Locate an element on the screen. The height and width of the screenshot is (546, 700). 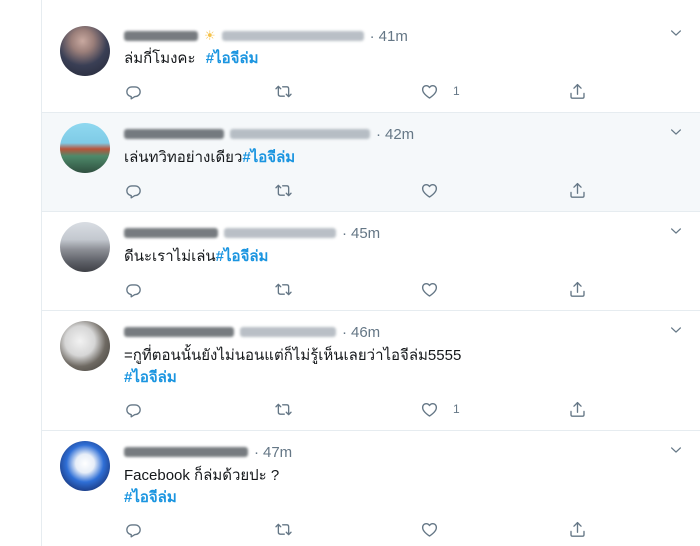
tweet-text: เล่นทวิทอย่างเดียว#ไอจีล่ม is located at coordinates (209, 158).